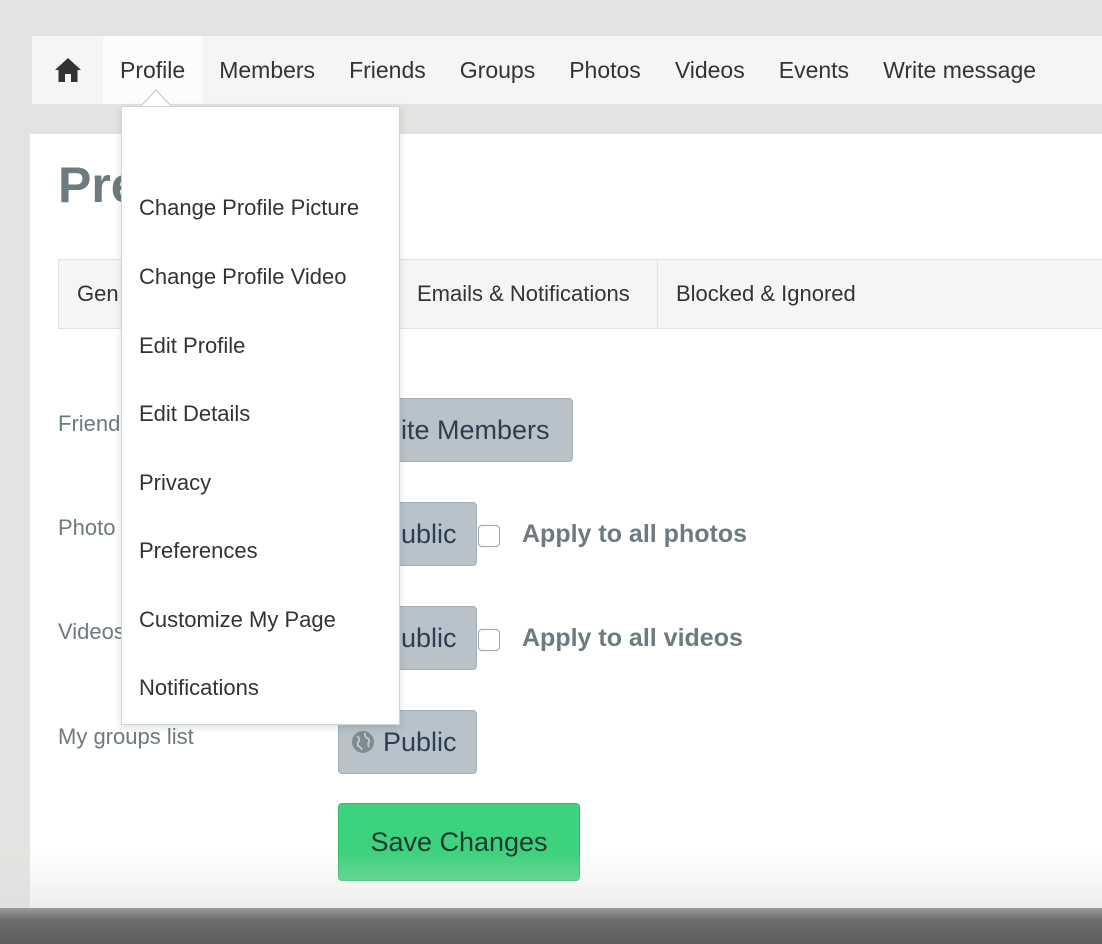 This screenshot has height=944, width=1102. Describe the element at coordinates (959, 70) in the screenshot. I see `nav-write-message: Write message` at that location.